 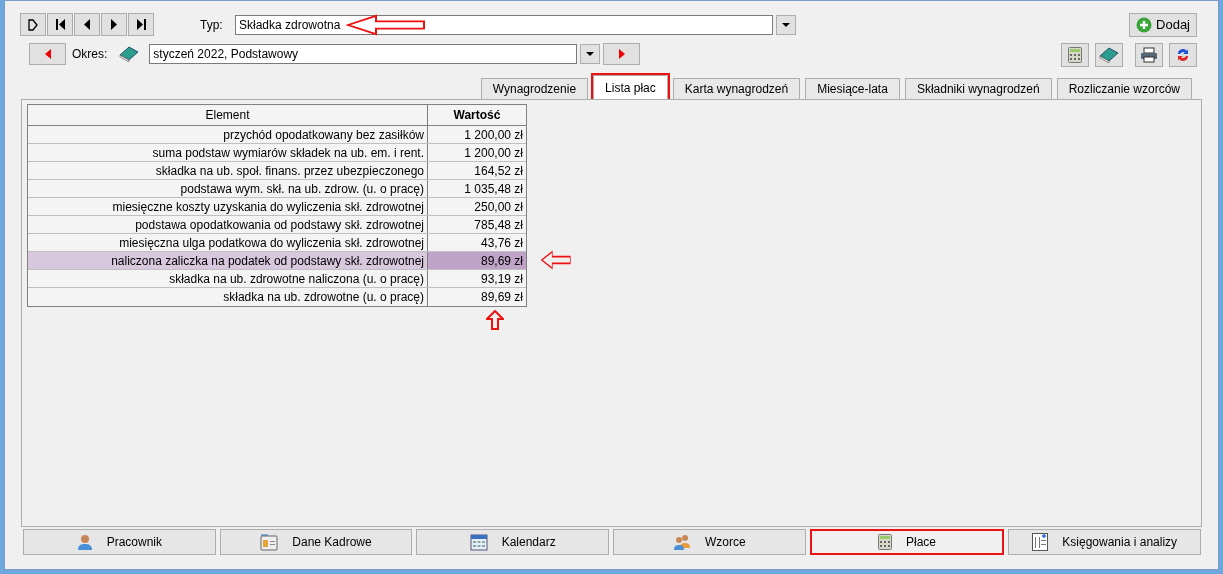 I want to click on table-row: przychód opodatkowany bez zasiłków 1 200,00 zł, so click(x=277, y=135).